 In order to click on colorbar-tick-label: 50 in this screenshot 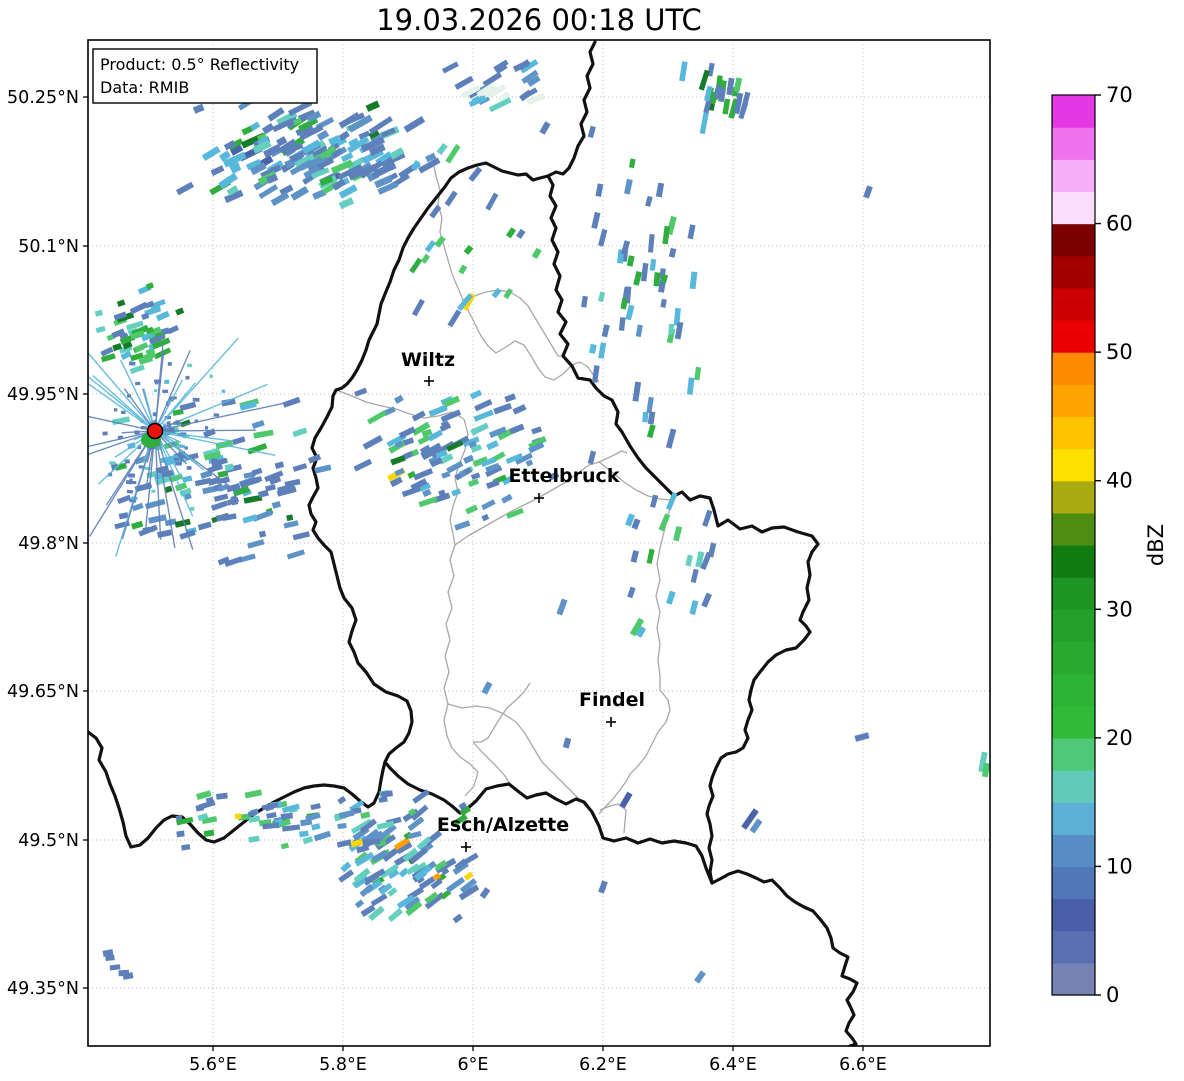, I will do `click(1119, 352)`.